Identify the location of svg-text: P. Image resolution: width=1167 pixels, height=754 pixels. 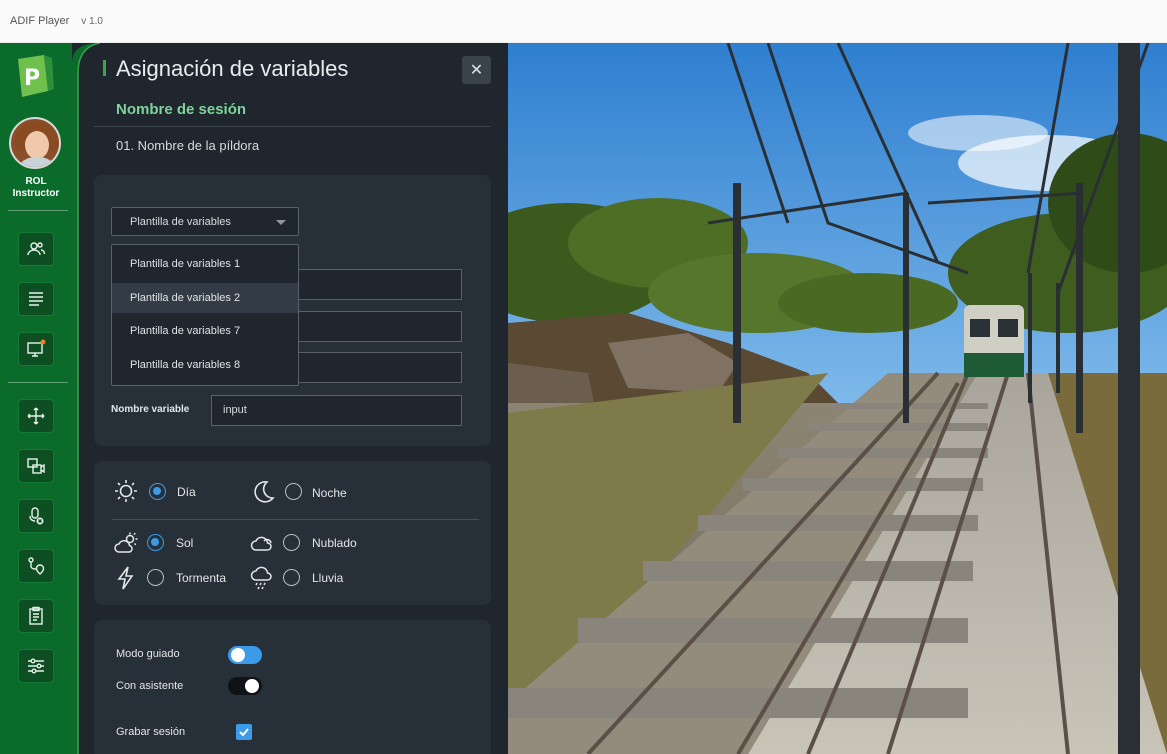
(32, 78).